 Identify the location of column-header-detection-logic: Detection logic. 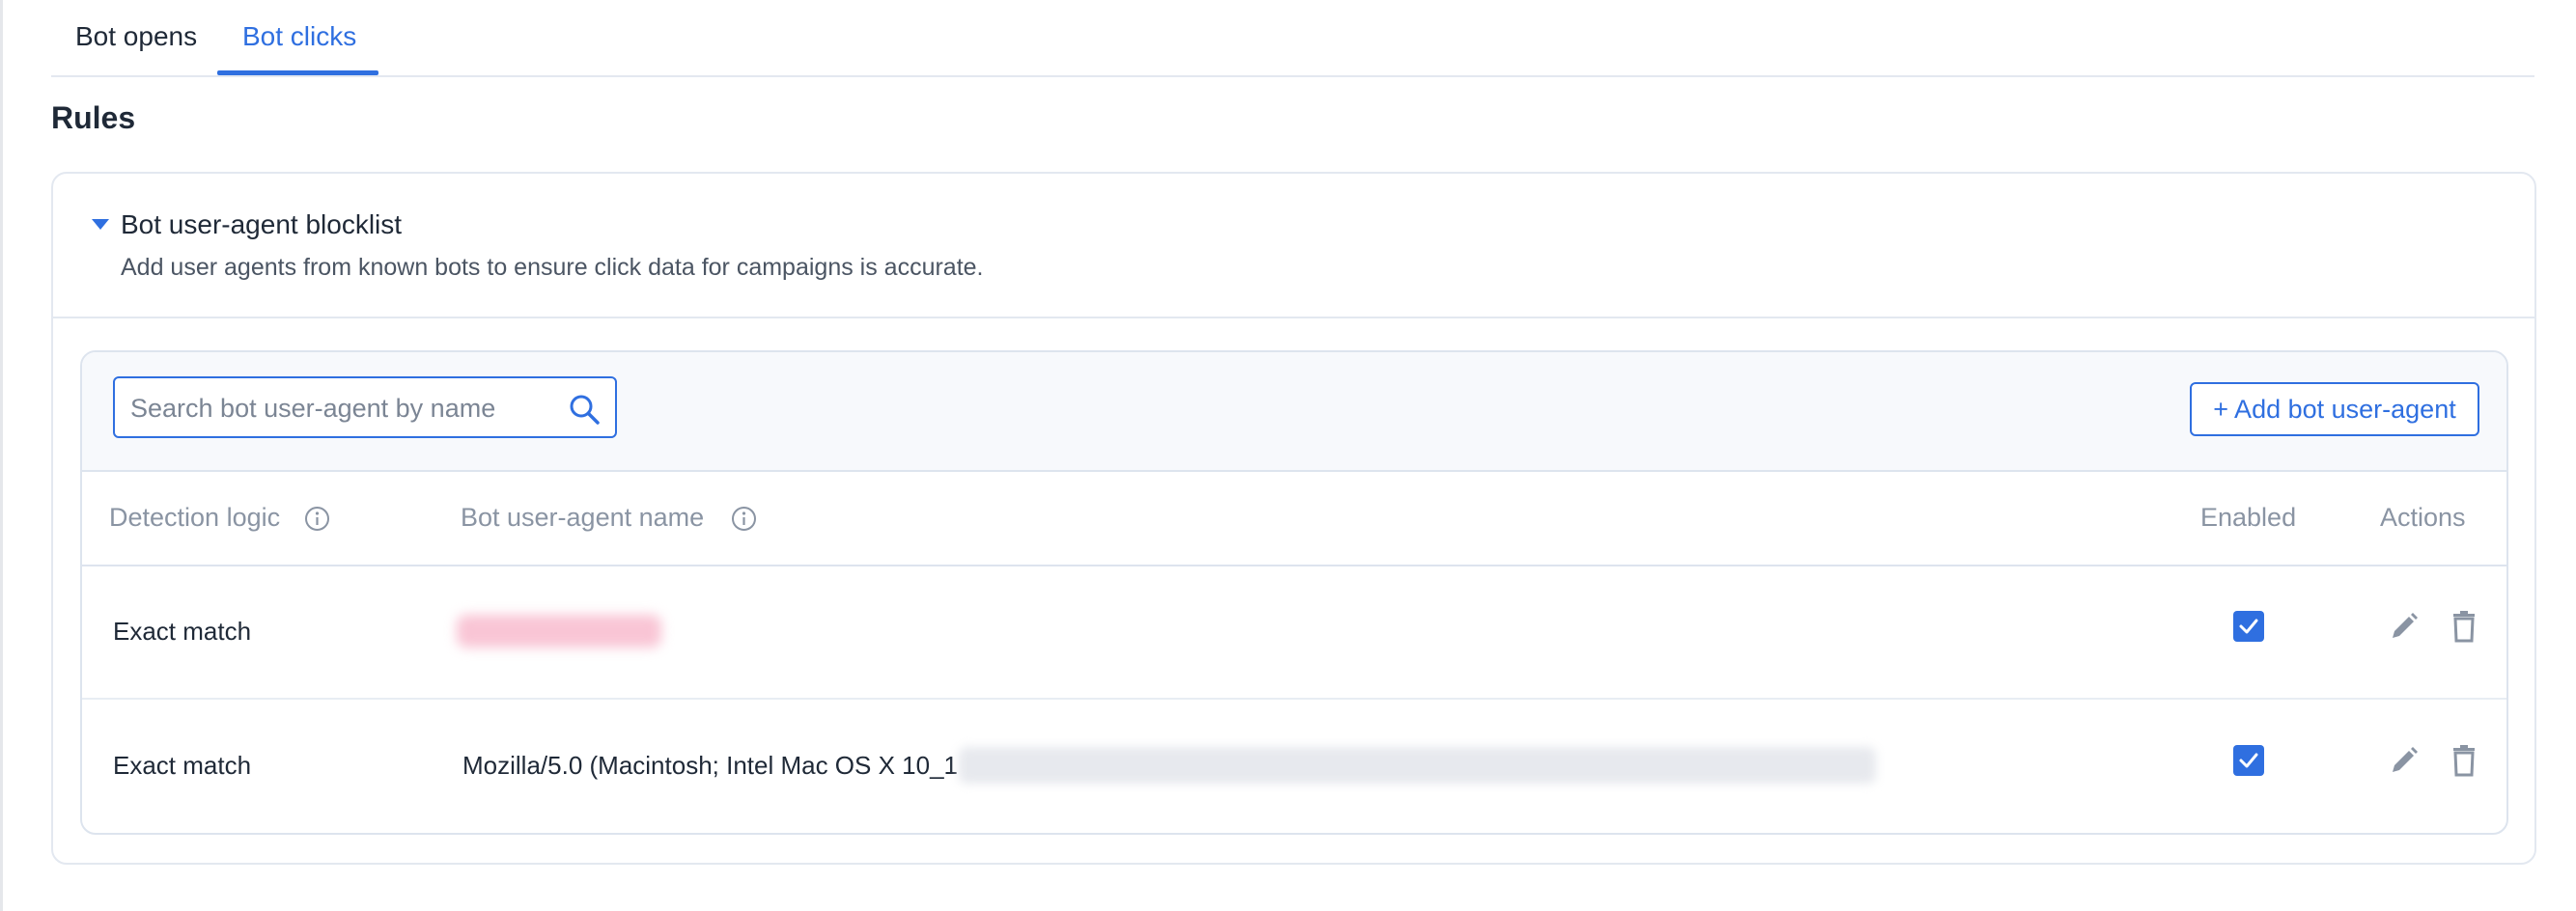
(195, 518).